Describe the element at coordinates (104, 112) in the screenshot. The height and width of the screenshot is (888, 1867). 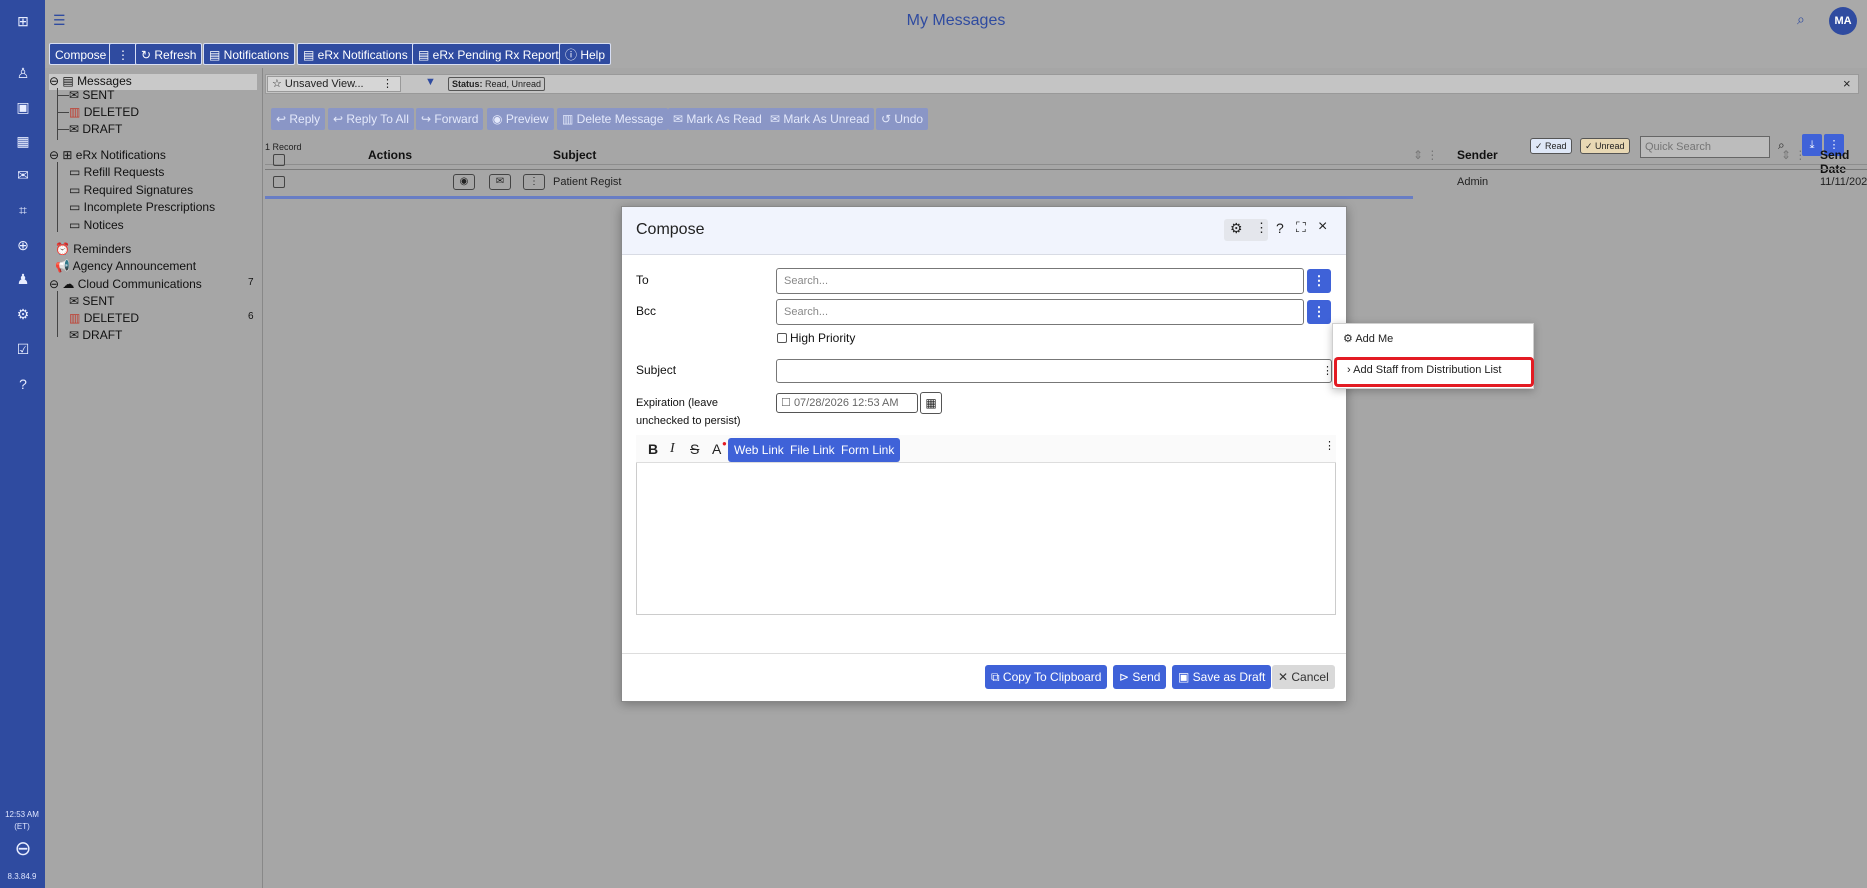
I see `tree-deleted: ▥ DELETED` at that location.